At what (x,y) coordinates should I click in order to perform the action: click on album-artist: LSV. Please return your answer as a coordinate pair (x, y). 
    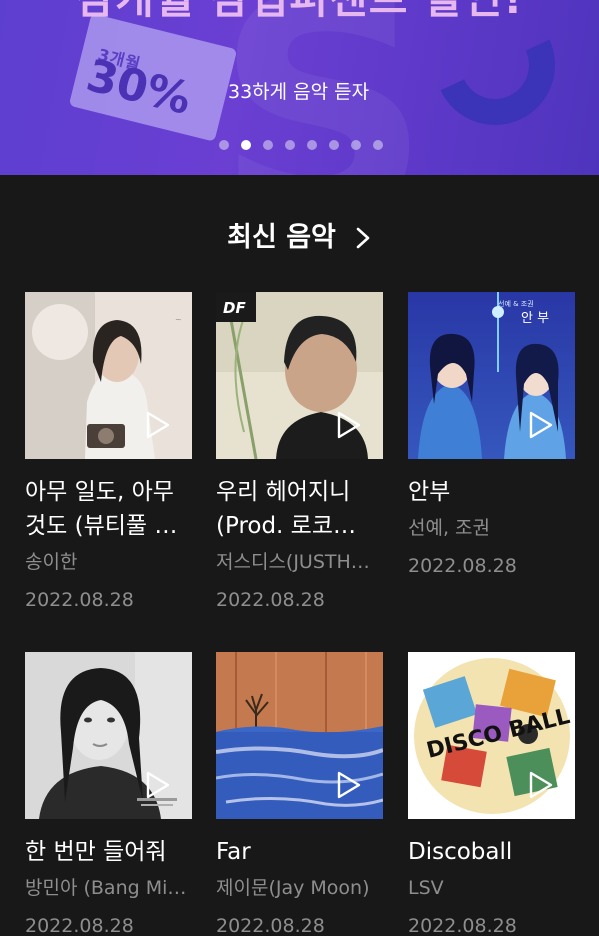
    Looking at the image, I should click on (492, 888).